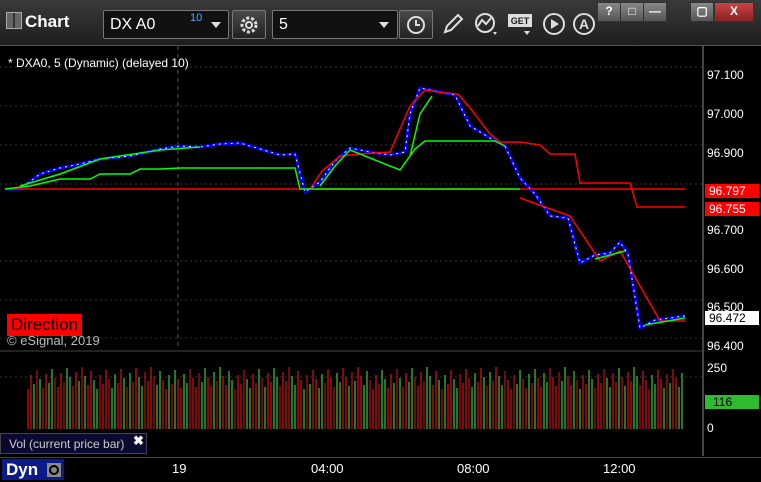 This screenshot has height=482, width=761. I want to click on study-icon, so click(487, 25).